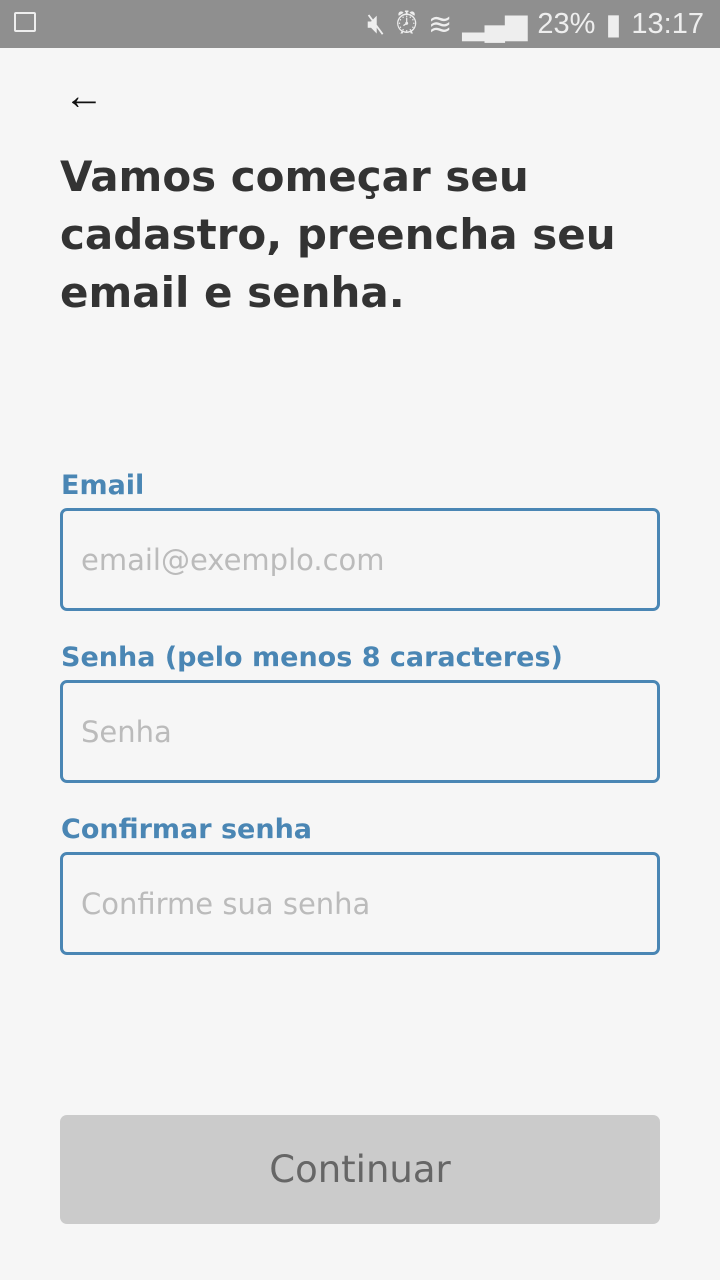 Image resolution: width=720 pixels, height=1280 pixels. What do you see at coordinates (406, 24) in the screenshot?
I see `alarm-icon: ⏰︎` at bounding box center [406, 24].